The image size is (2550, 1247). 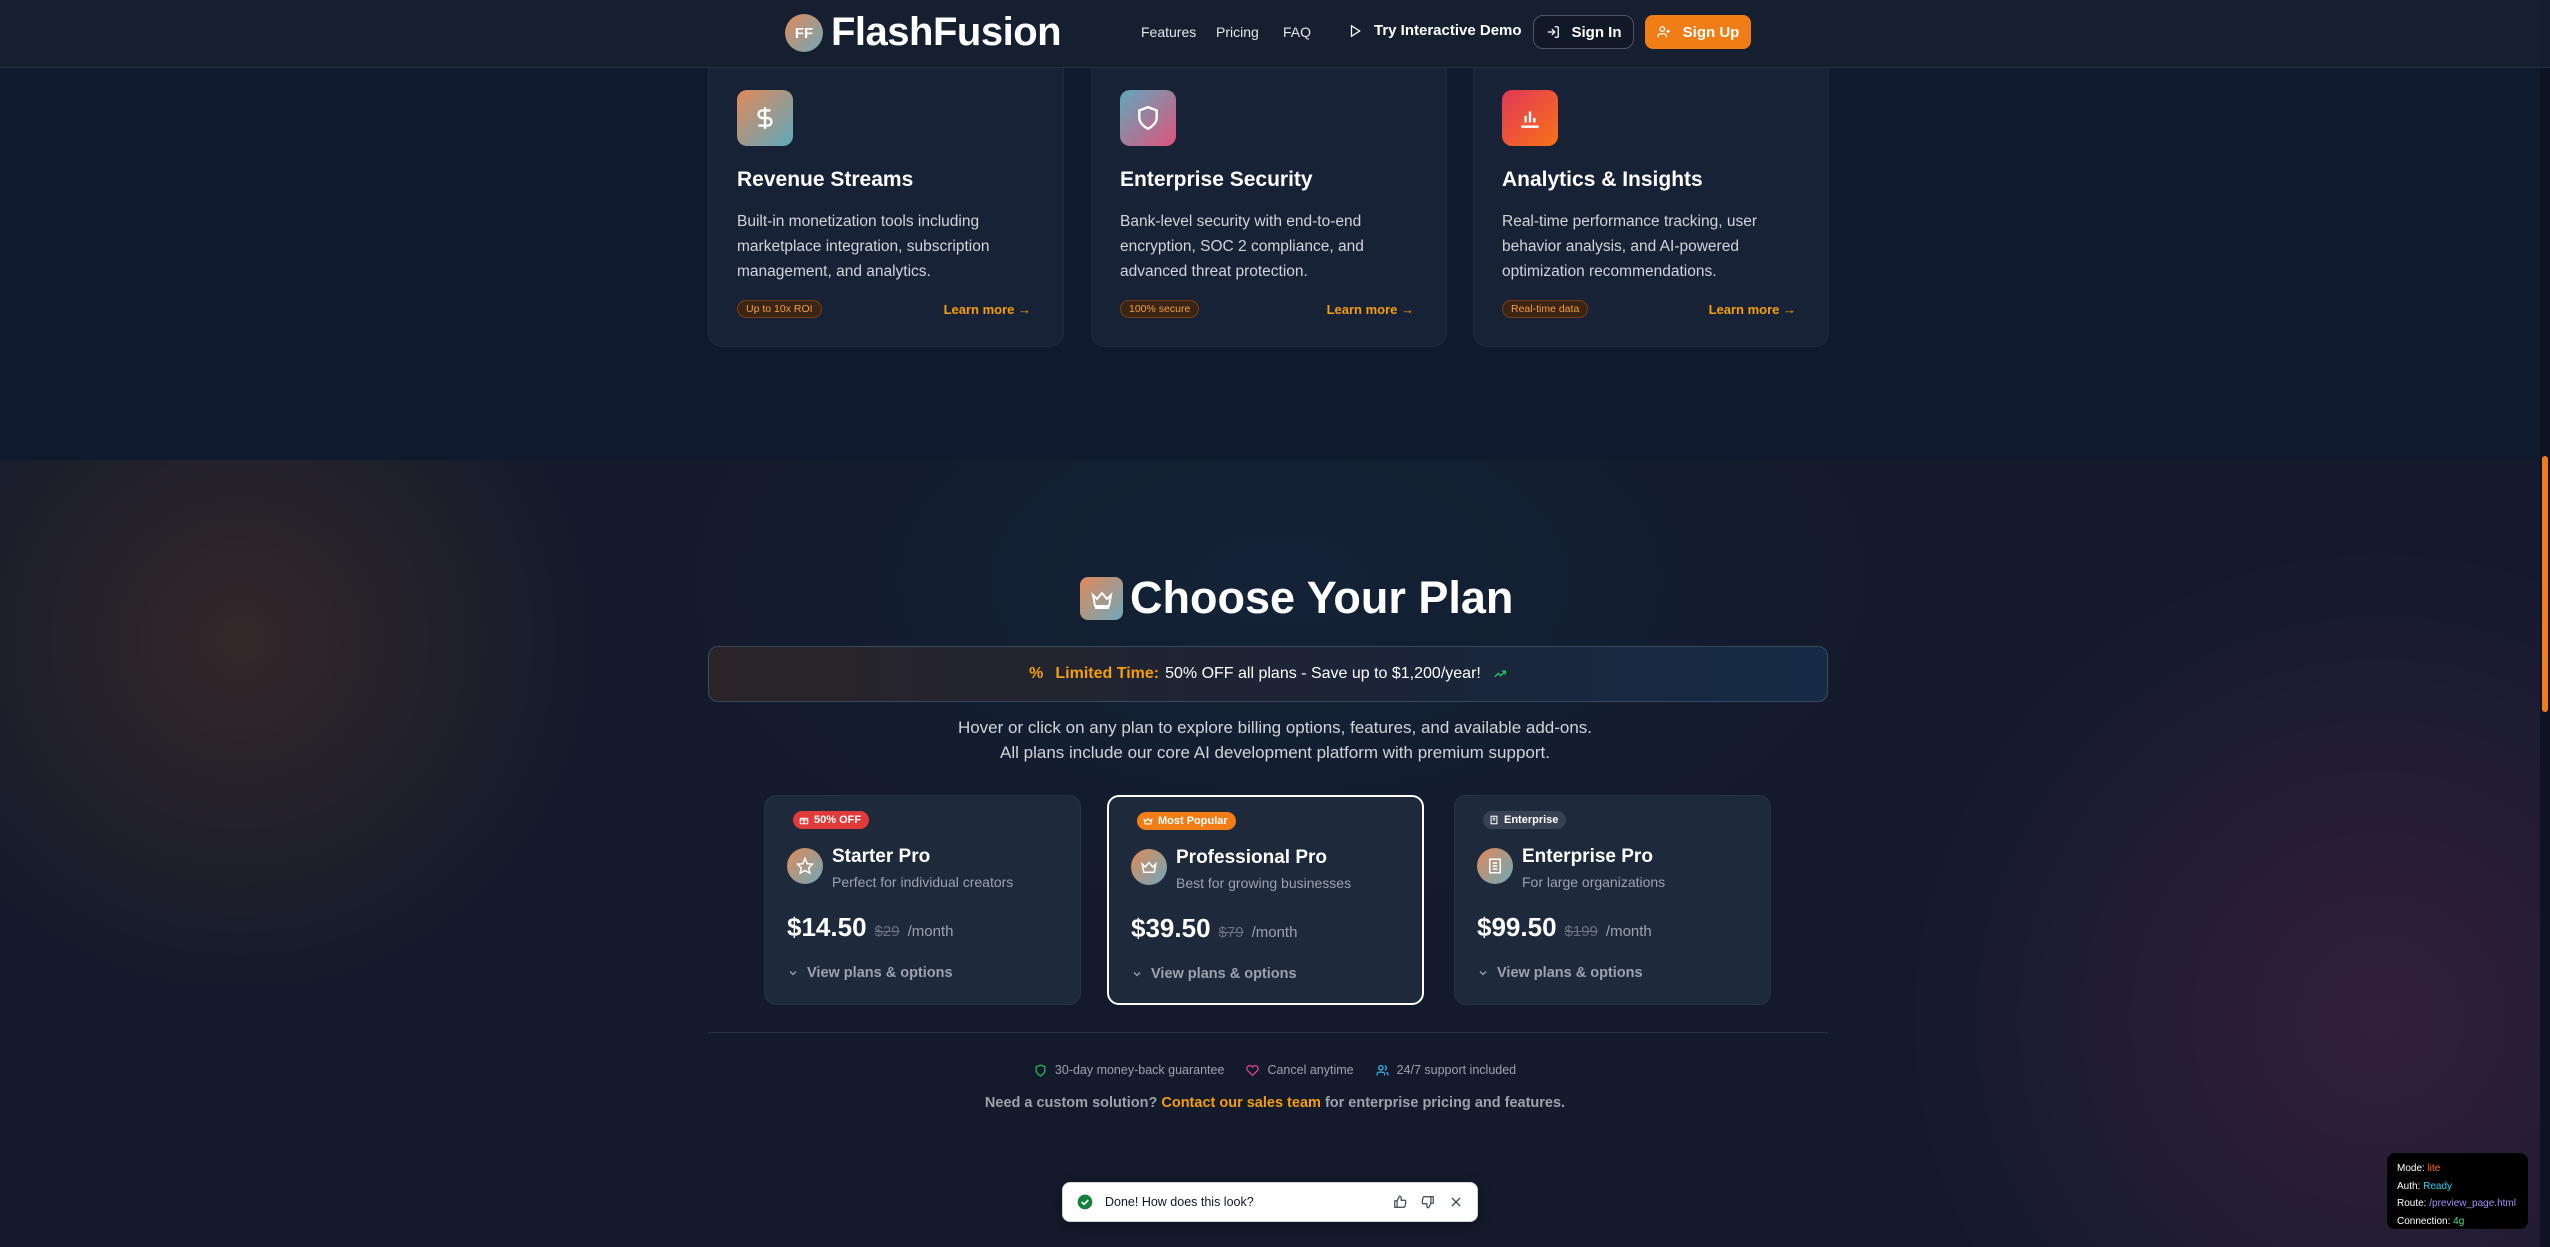 What do you see at coordinates (870, 927) in the screenshot?
I see `plan-price-row: $14.50 $29 /month` at bounding box center [870, 927].